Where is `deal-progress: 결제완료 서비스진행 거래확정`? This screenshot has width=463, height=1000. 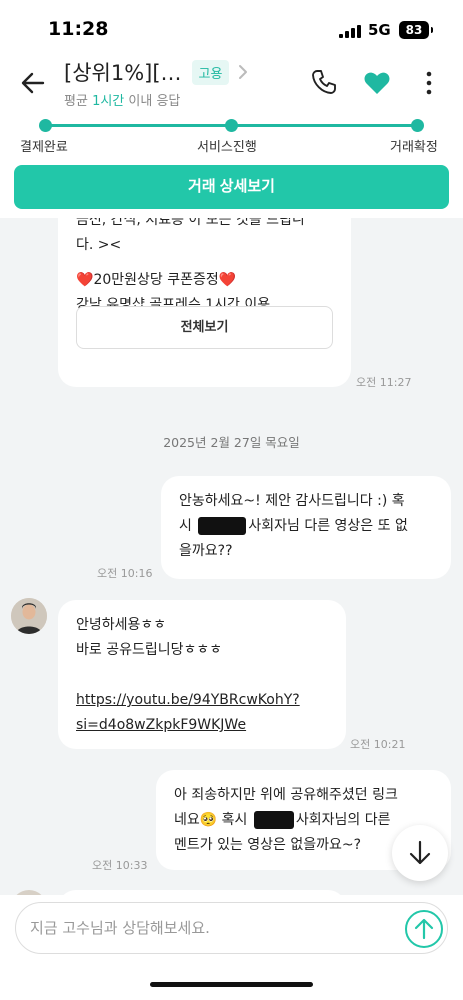
deal-progress: 결제완료 서비스진행 거래확정 is located at coordinates (231, 138).